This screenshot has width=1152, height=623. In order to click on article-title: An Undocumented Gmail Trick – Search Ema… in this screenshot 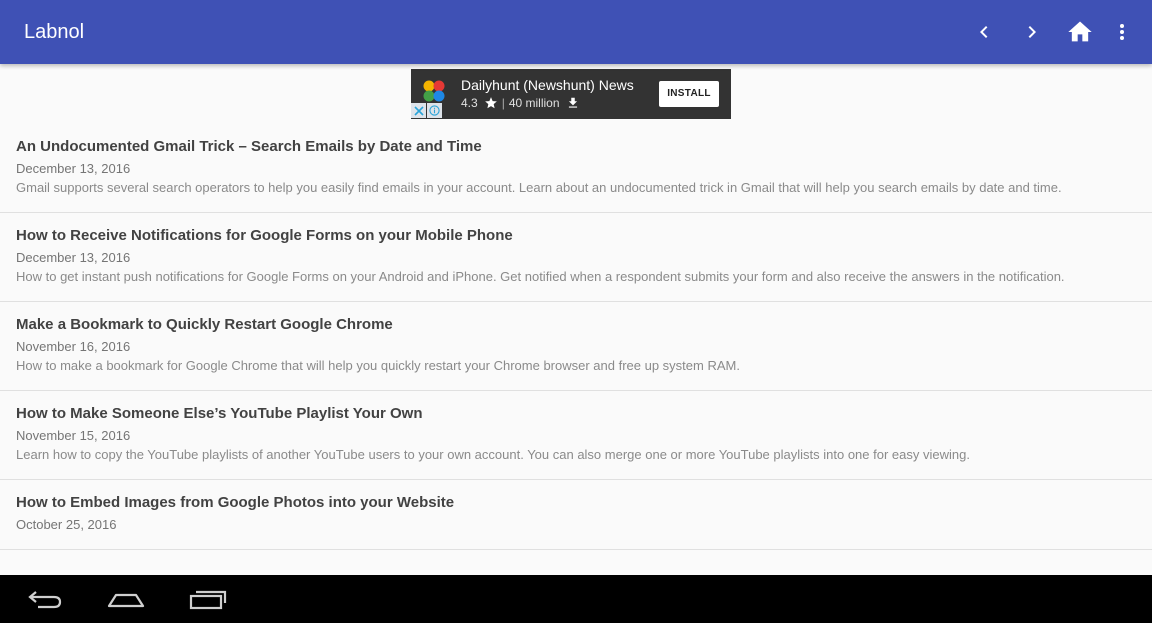, I will do `click(249, 146)`.